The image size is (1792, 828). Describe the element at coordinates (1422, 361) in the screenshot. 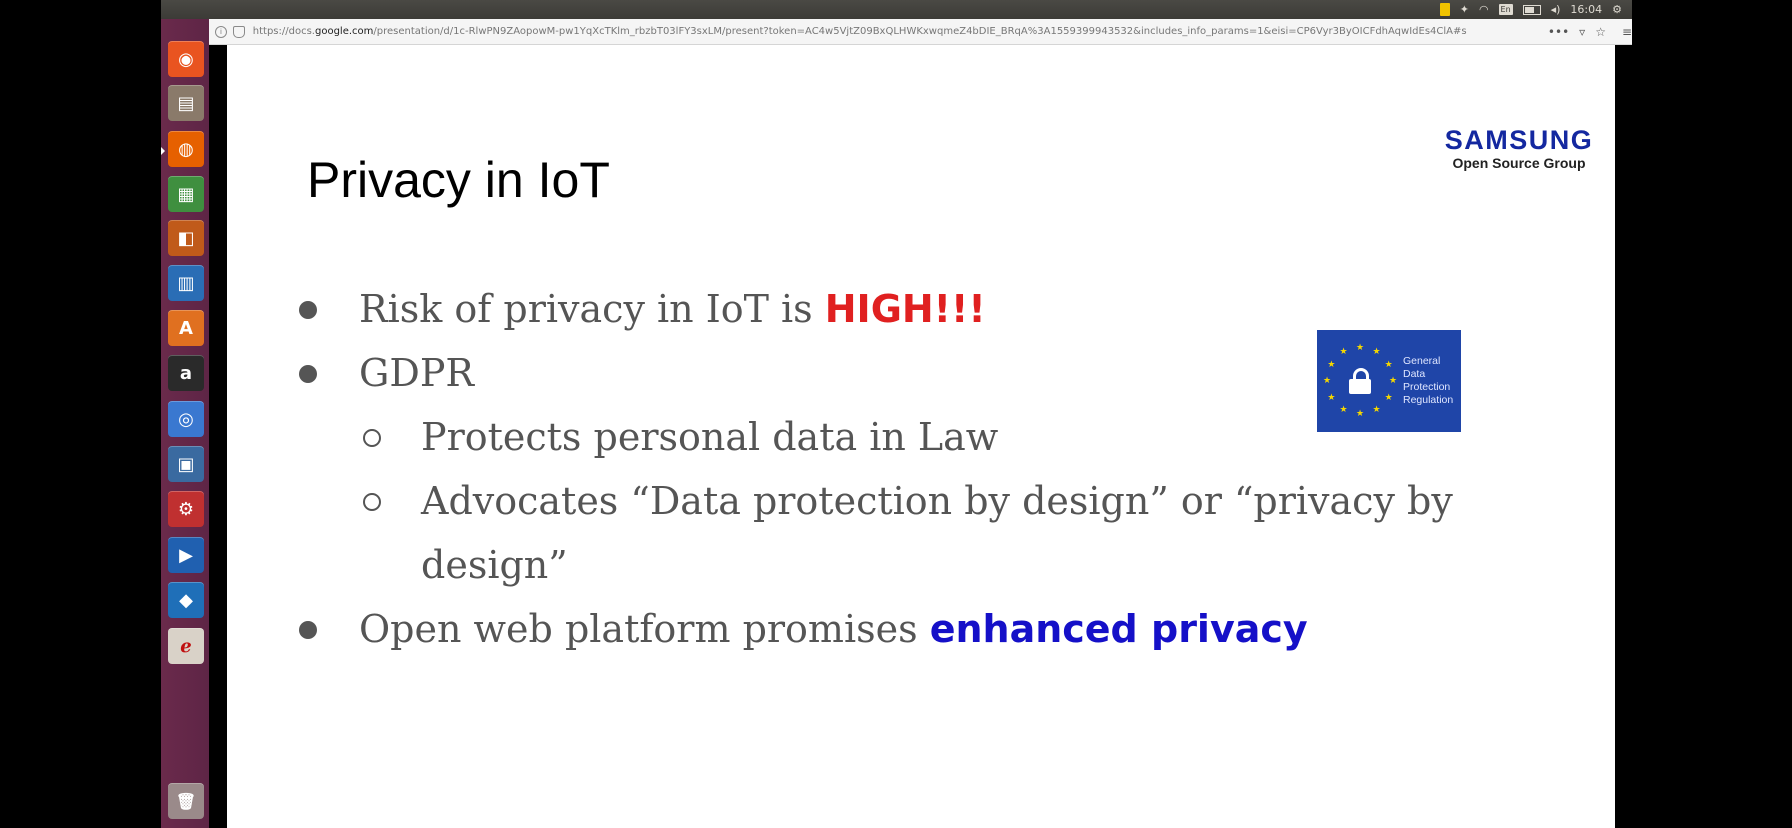

I see `gdpr-label-line: General` at that location.